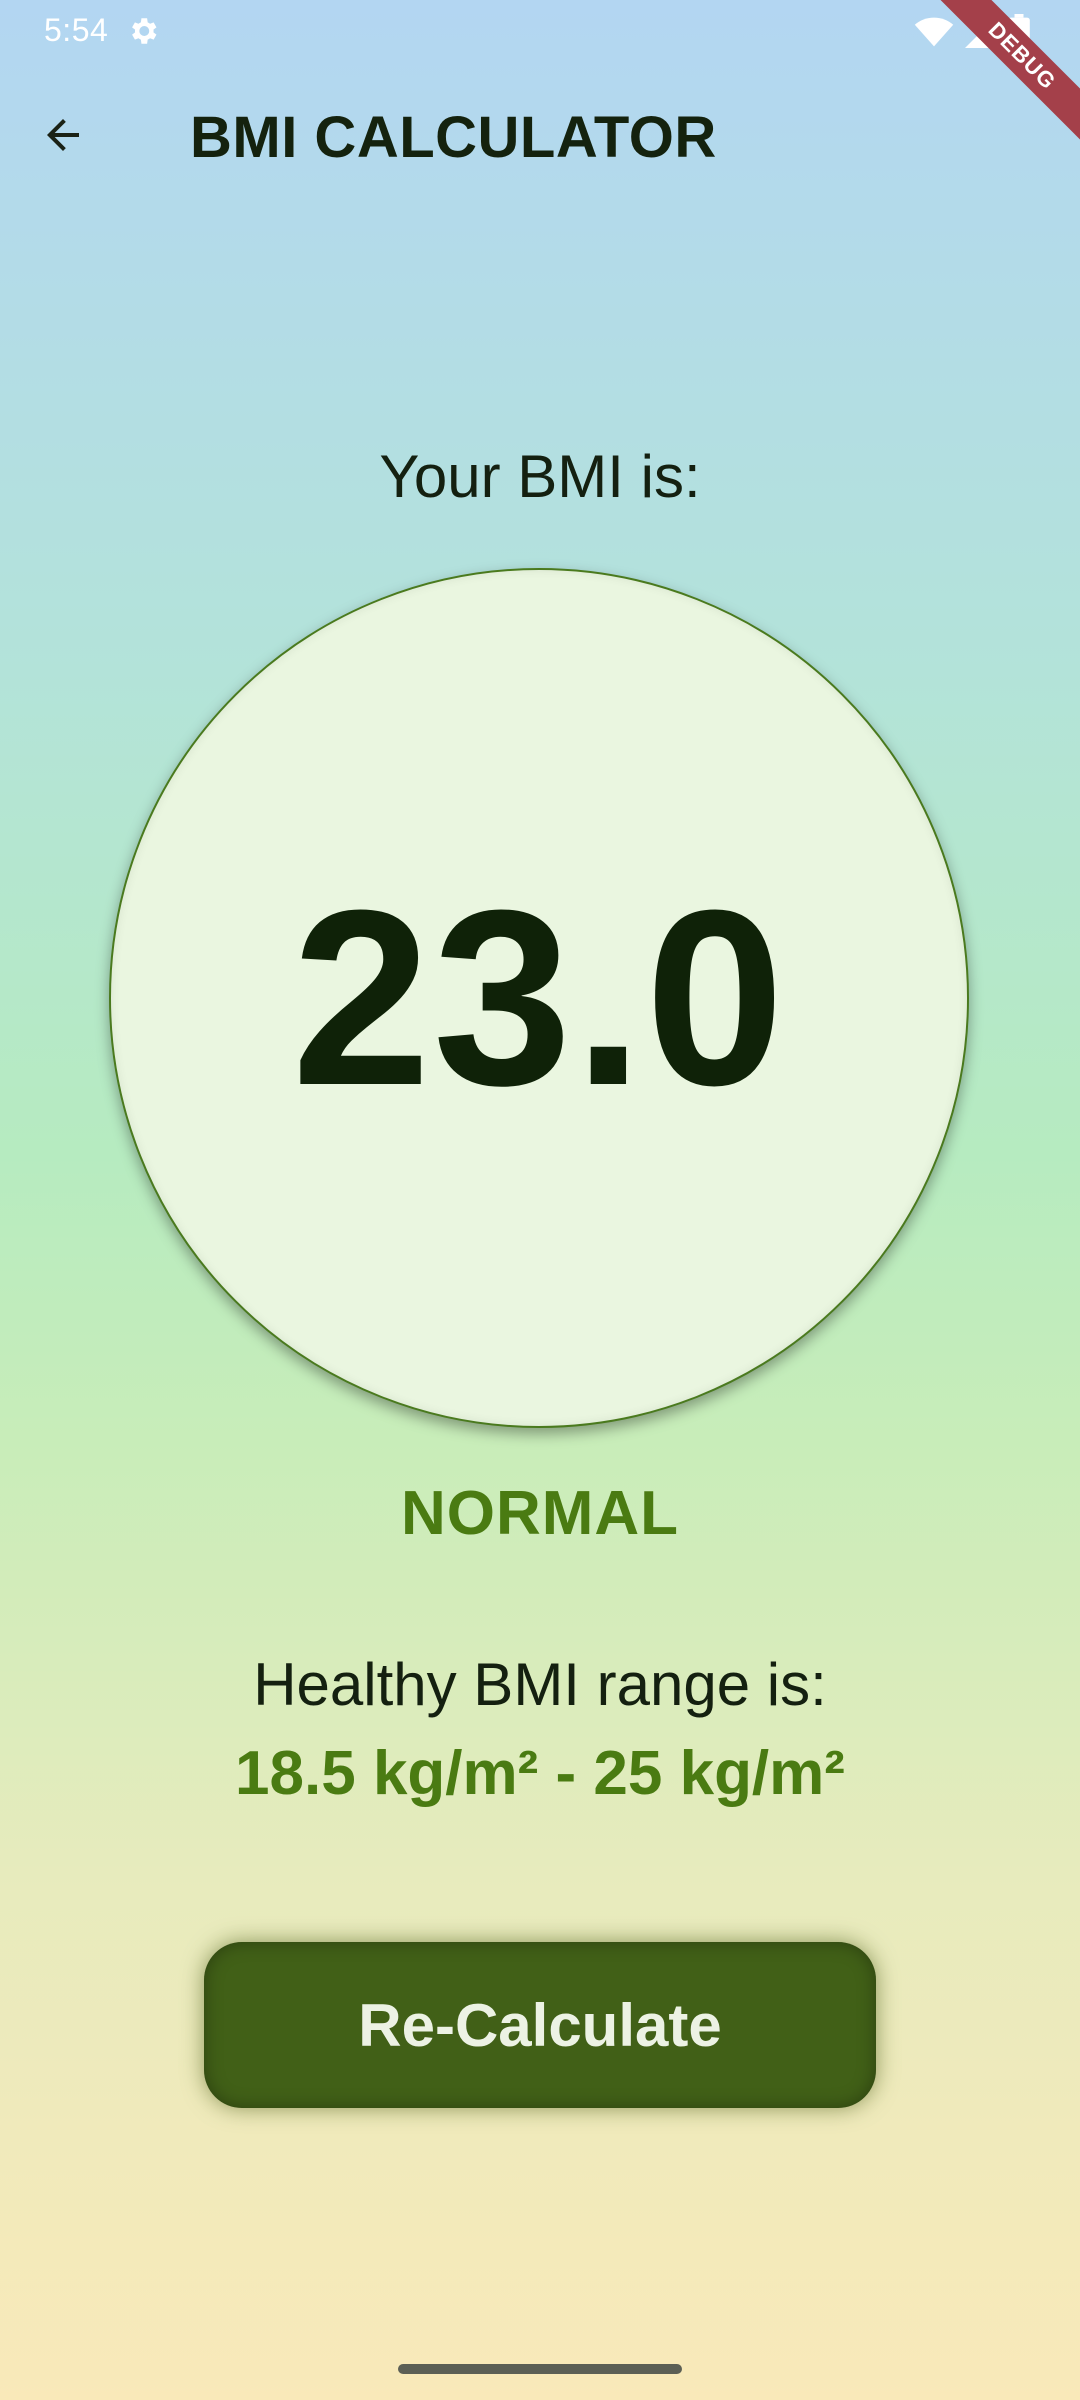 The height and width of the screenshot is (2400, 1080). I want to click on signal-icon, so click(981, 32).